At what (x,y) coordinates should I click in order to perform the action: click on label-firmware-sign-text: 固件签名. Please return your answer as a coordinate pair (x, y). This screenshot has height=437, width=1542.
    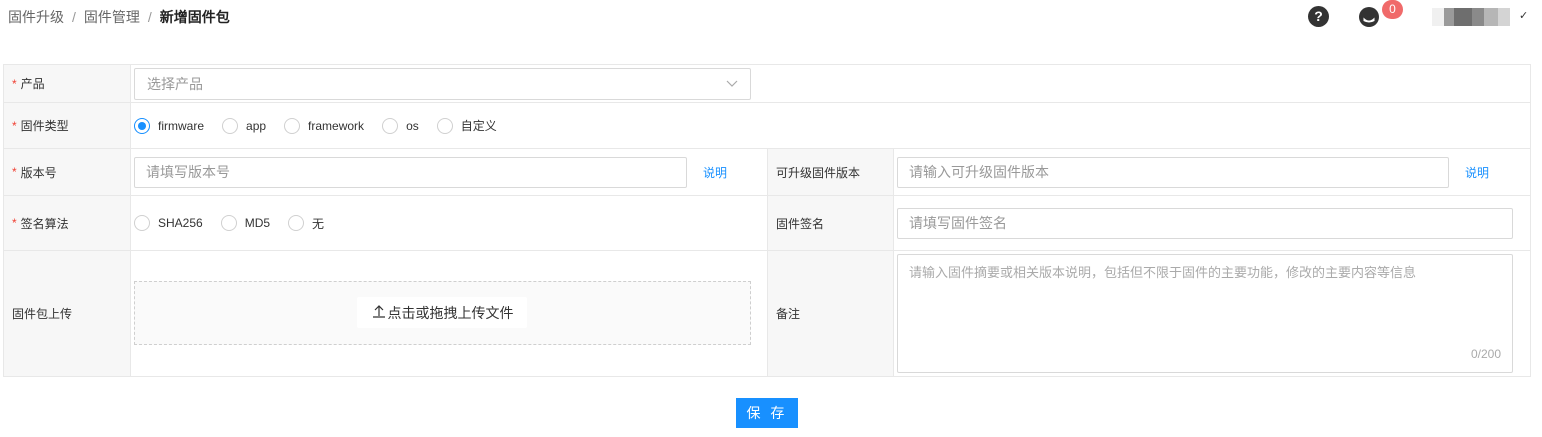
    Looking at the image, I should click on (800, 223).